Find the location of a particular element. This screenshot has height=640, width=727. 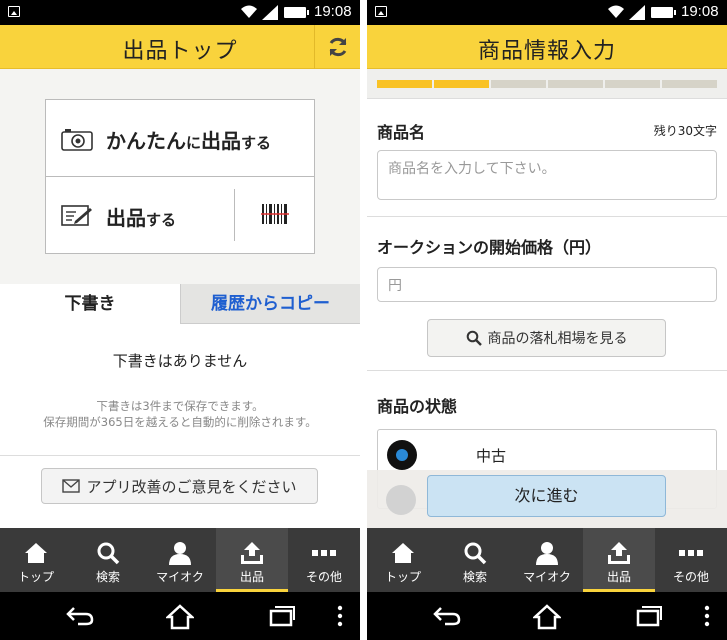

condition-used-label: 中古 is located at coordinates (491, 456).